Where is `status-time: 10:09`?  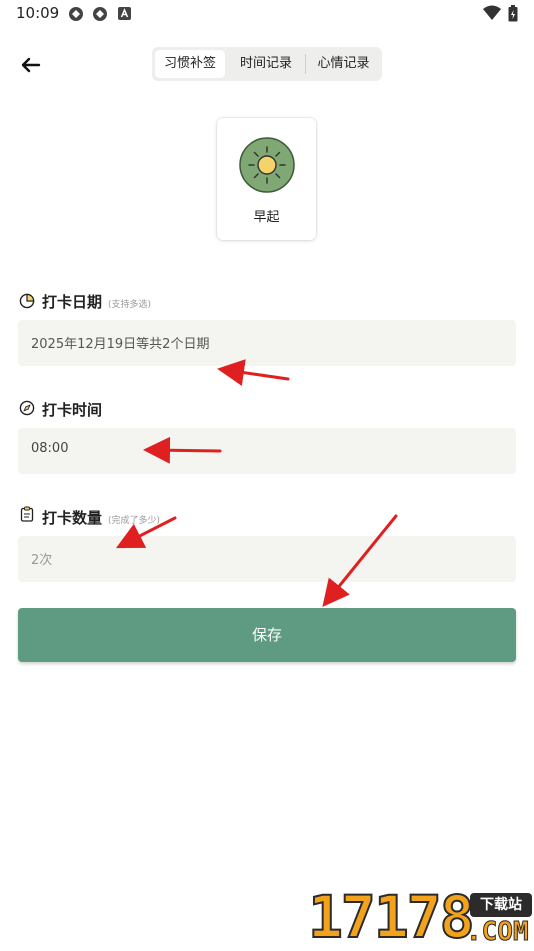
status-time: 10:09 is located at coordinates (38, 13).